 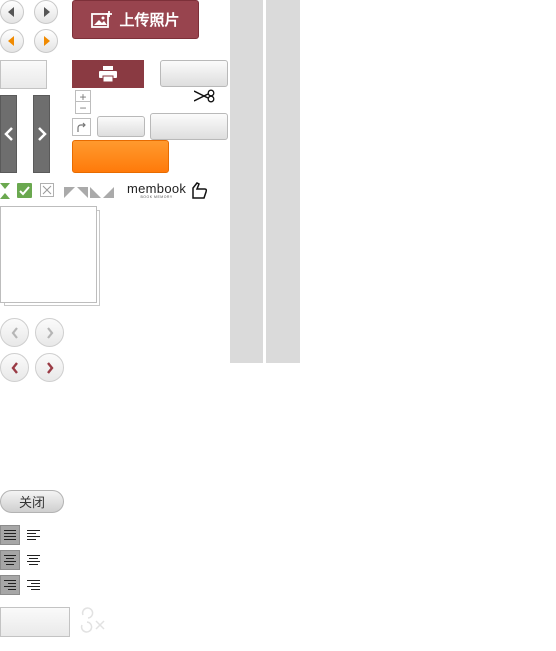 I want to click on align-right-button, so click(x=33, y=585).